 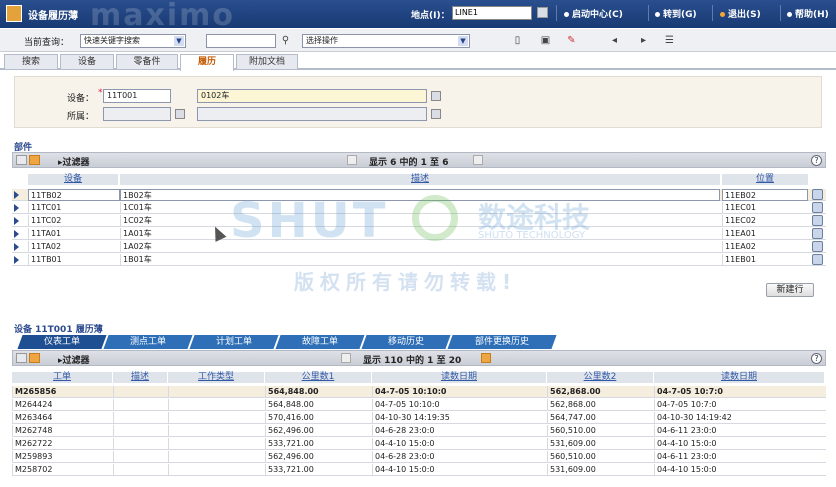 What do you see at coordinates (234, 342) in the screenshot?
I see `subtab-planned-workorders: 计划工单` at bounding box center [234, 342].